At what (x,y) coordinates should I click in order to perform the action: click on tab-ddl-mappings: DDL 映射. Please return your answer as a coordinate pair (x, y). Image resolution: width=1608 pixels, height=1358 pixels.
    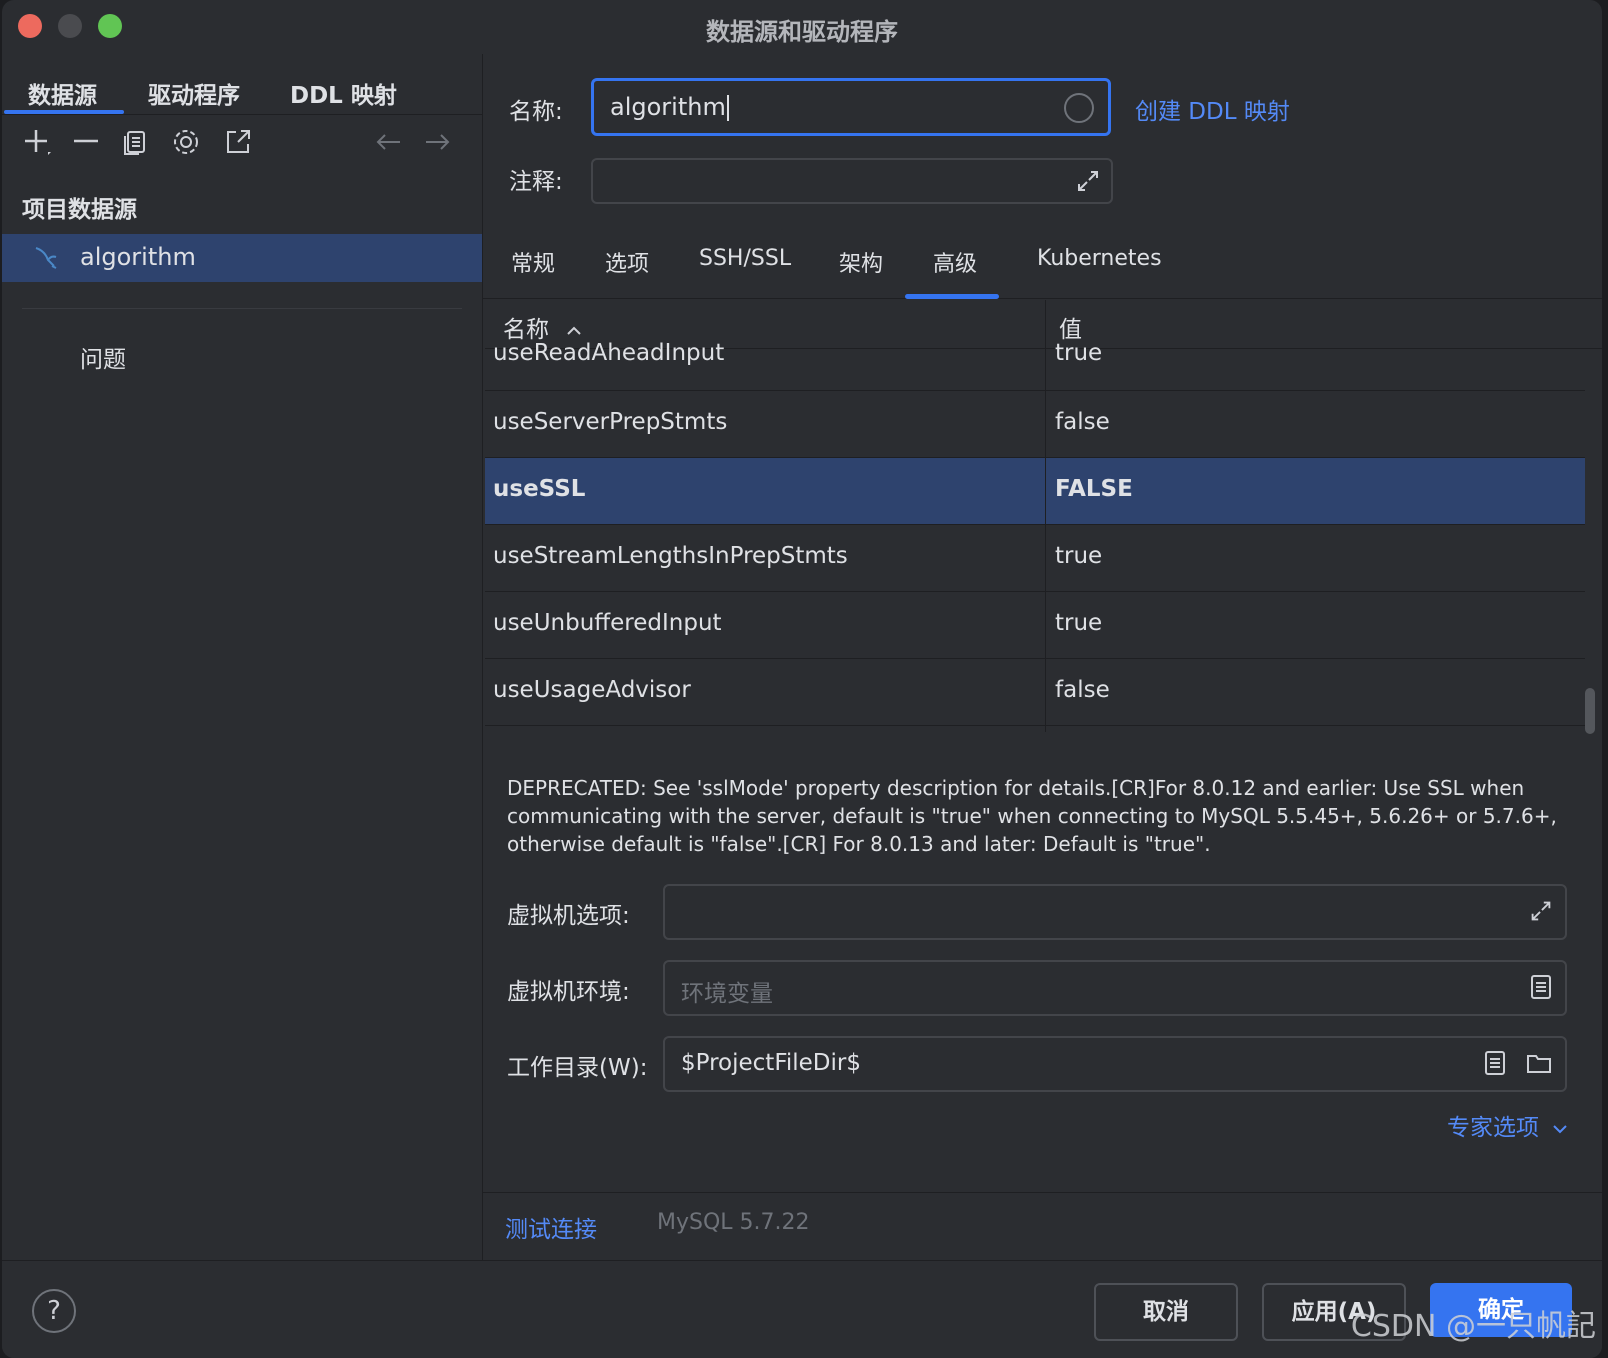
    Looking at the image, I should click on (343, 93).